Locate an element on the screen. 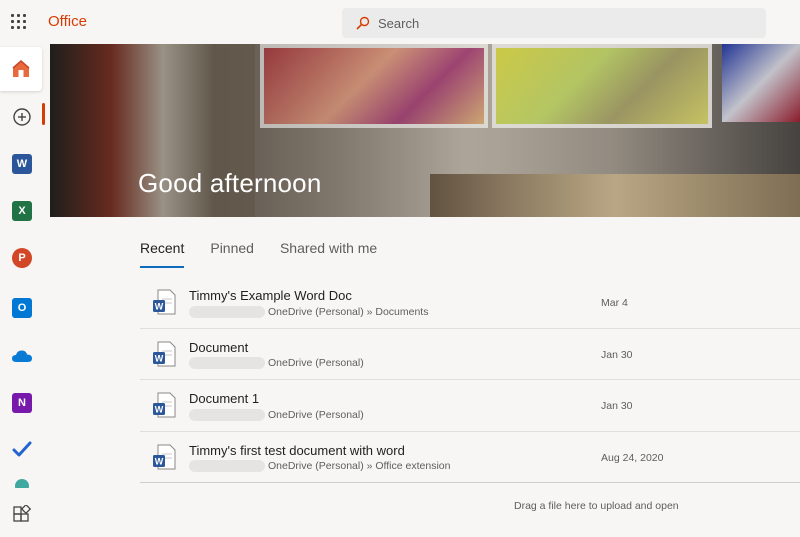 The image size is (800, 537). file-name: Timmy's first test document with word is located at coordinates (297, 450).